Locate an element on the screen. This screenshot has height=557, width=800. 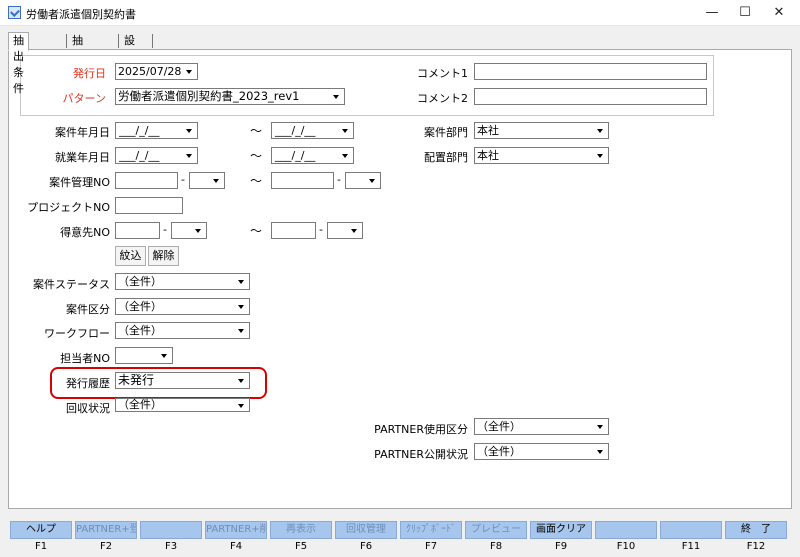
work-date-to: ___/_/__ is located at coordinates (312, 155).